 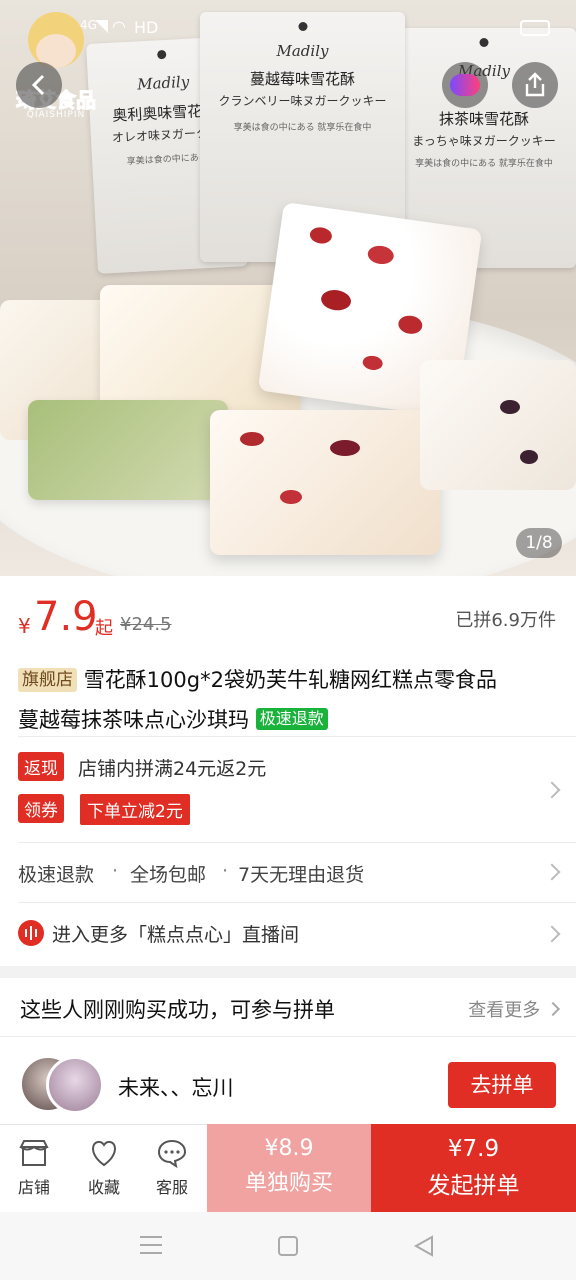 I want to click on service-guarantees: 极速退款 · 全场包邮 · 7天无理由退货, so click(x=288, y=872).